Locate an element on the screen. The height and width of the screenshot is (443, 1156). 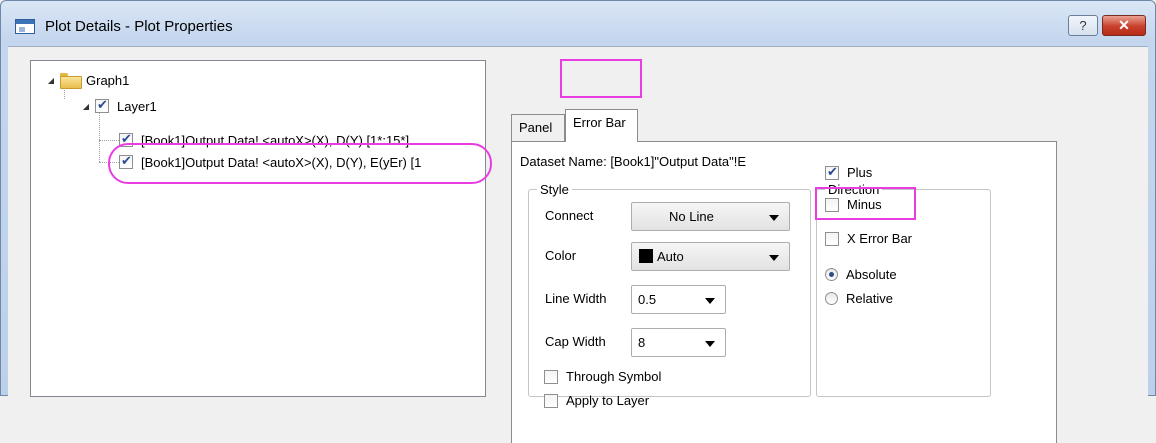
tree-node-graph1: ◢ Graph1 is located at coordinates (87, 80).